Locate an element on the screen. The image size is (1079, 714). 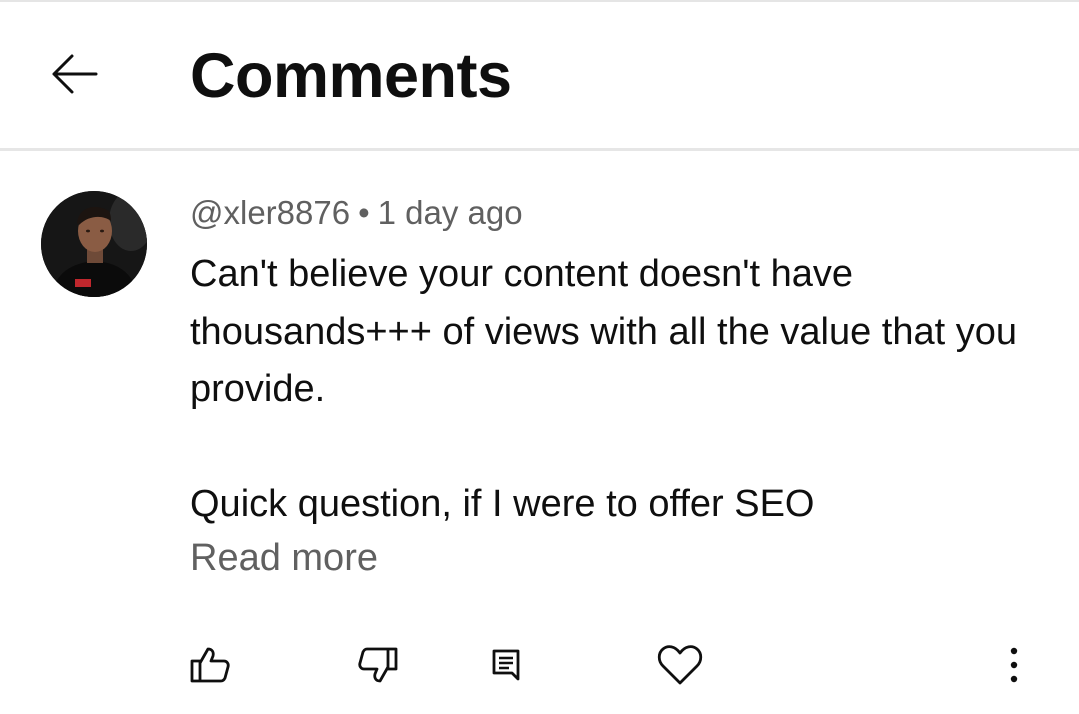
heart-button is located at coordinates (680, 665).